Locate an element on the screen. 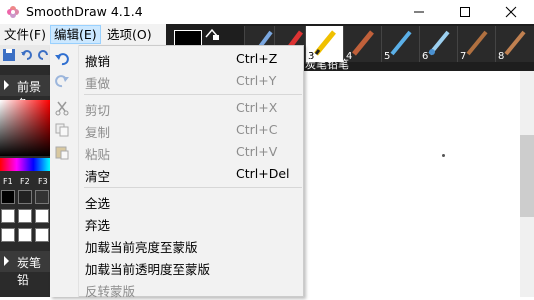  undo-icon is located at coordinates (62, 59).